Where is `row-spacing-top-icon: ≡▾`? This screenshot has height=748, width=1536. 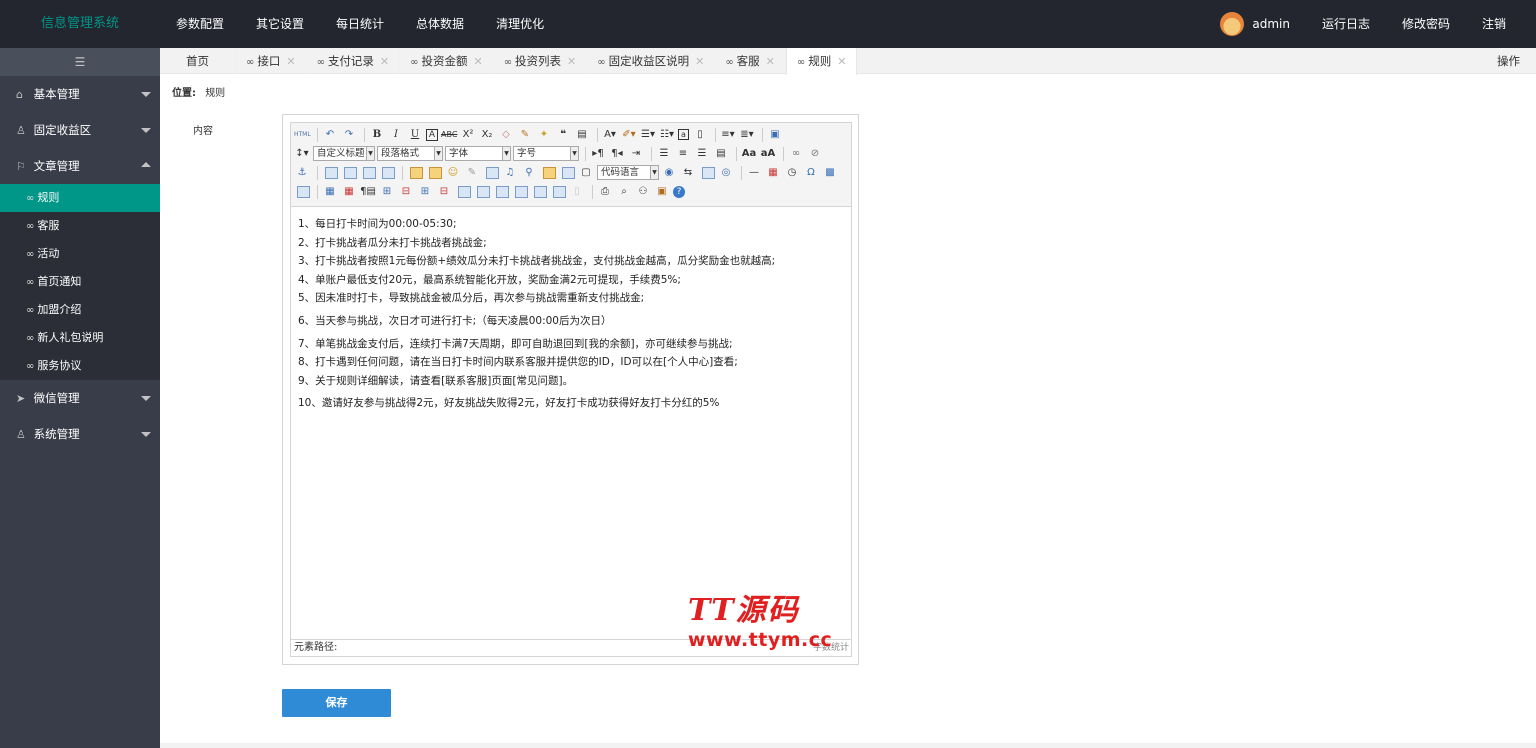 row-spacing-top-icon: ≡▾ is located at coordinates (728, 135).